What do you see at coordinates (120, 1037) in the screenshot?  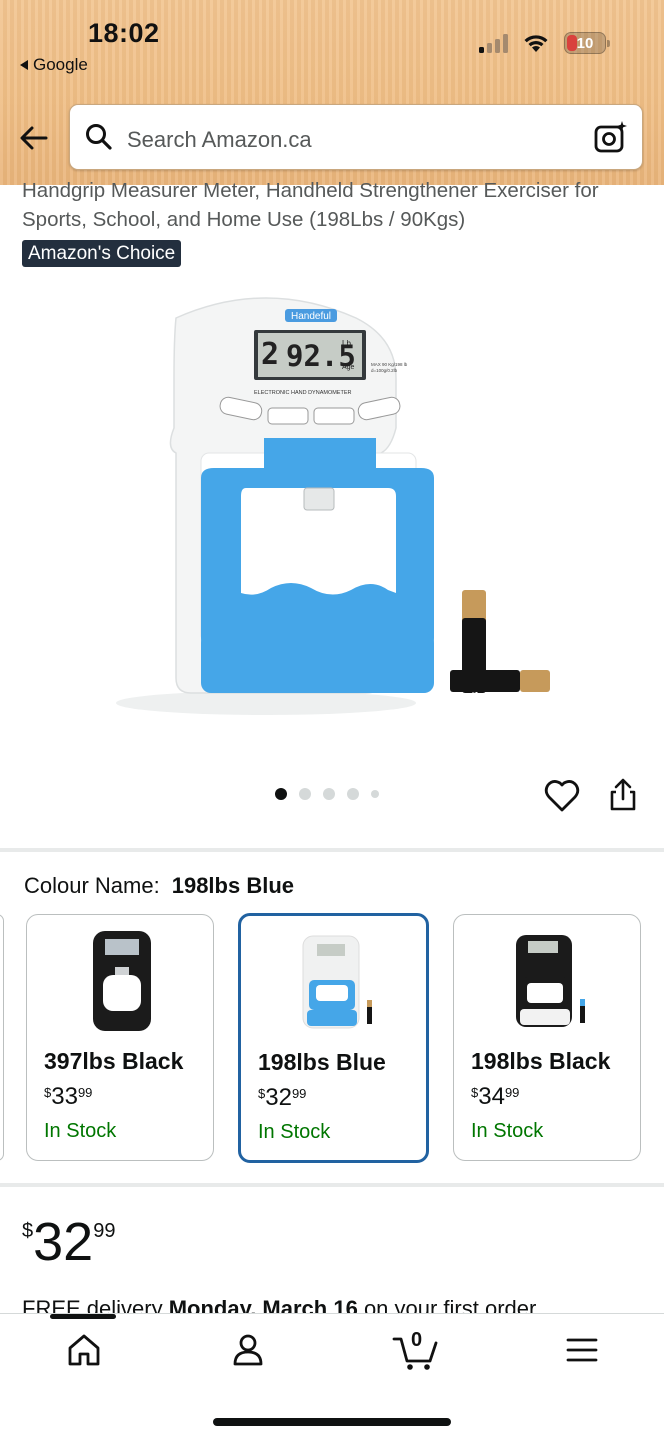 I see `swatch-397lbs-black: 397lbs Black $3399 In Stock` at bounding box center [120, 1037].